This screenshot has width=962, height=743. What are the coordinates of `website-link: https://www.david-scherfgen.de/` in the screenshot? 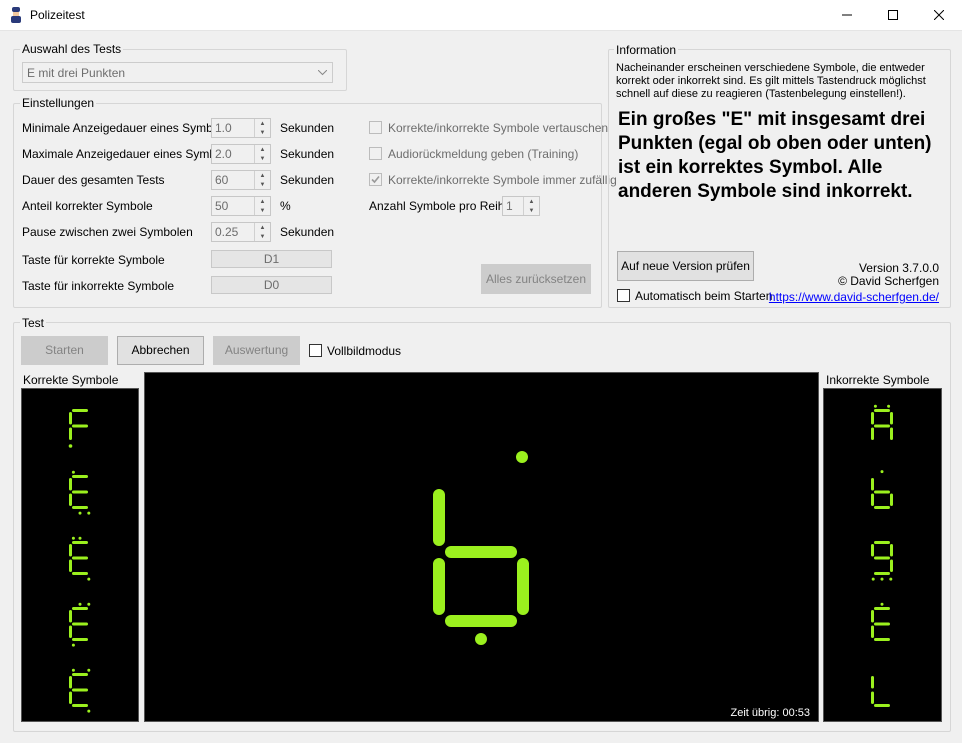 It's located at (854, 297).